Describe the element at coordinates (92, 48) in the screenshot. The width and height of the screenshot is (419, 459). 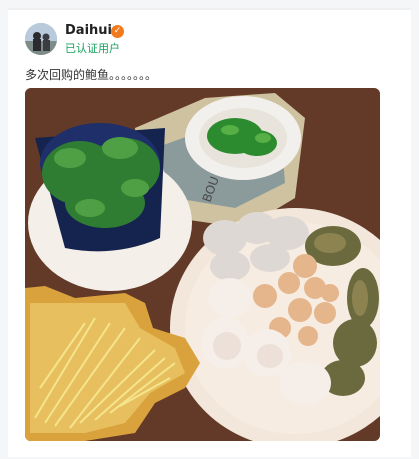
I see `verification-text: 已认证用户` at that location.